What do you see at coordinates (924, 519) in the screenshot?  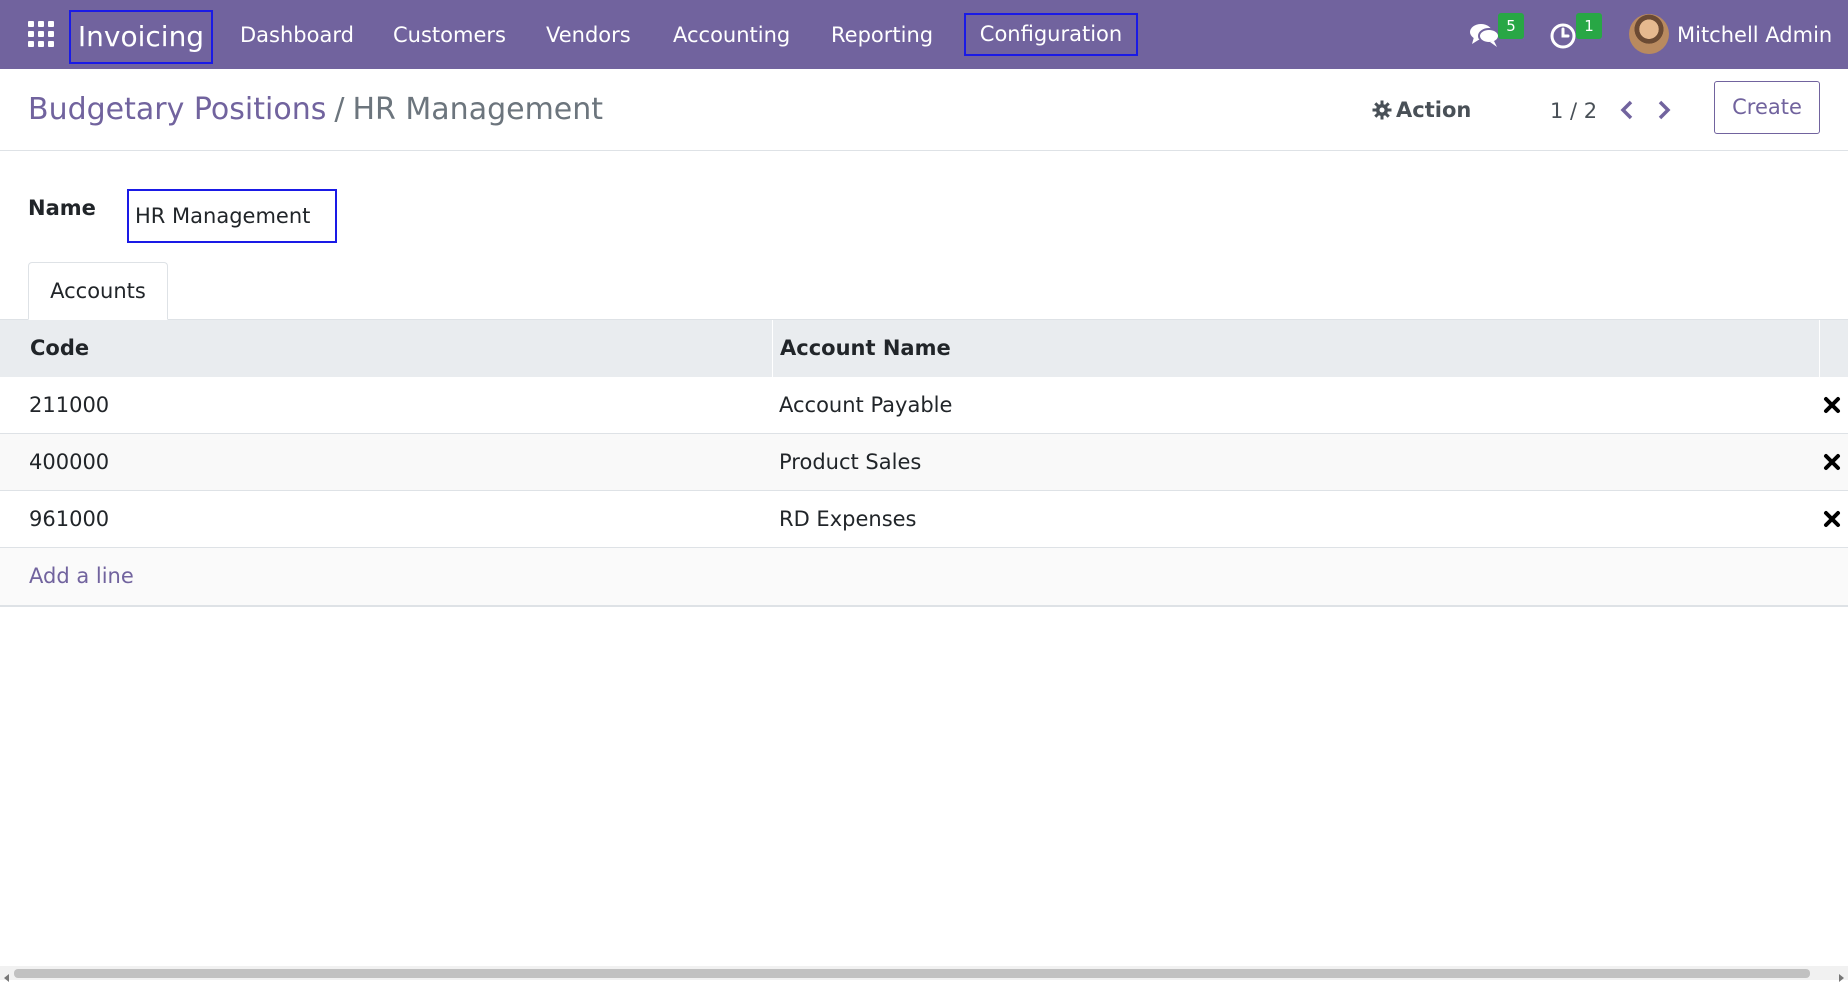 I see `table-row: 961000 RD Expenses` at bounding box center [924, 519].